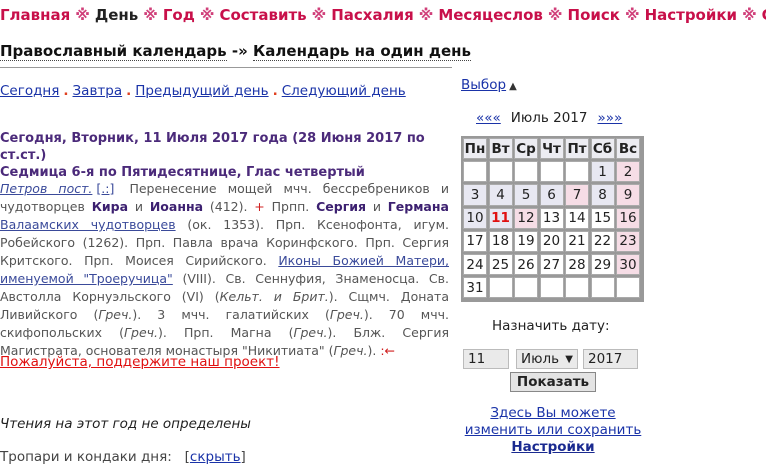 This screenshot has height=465, width=766. What do you see at coordinates (46, 188) in the screenshot?
I see `fast-link: Петров пост.` at bounding box center [46, 188].